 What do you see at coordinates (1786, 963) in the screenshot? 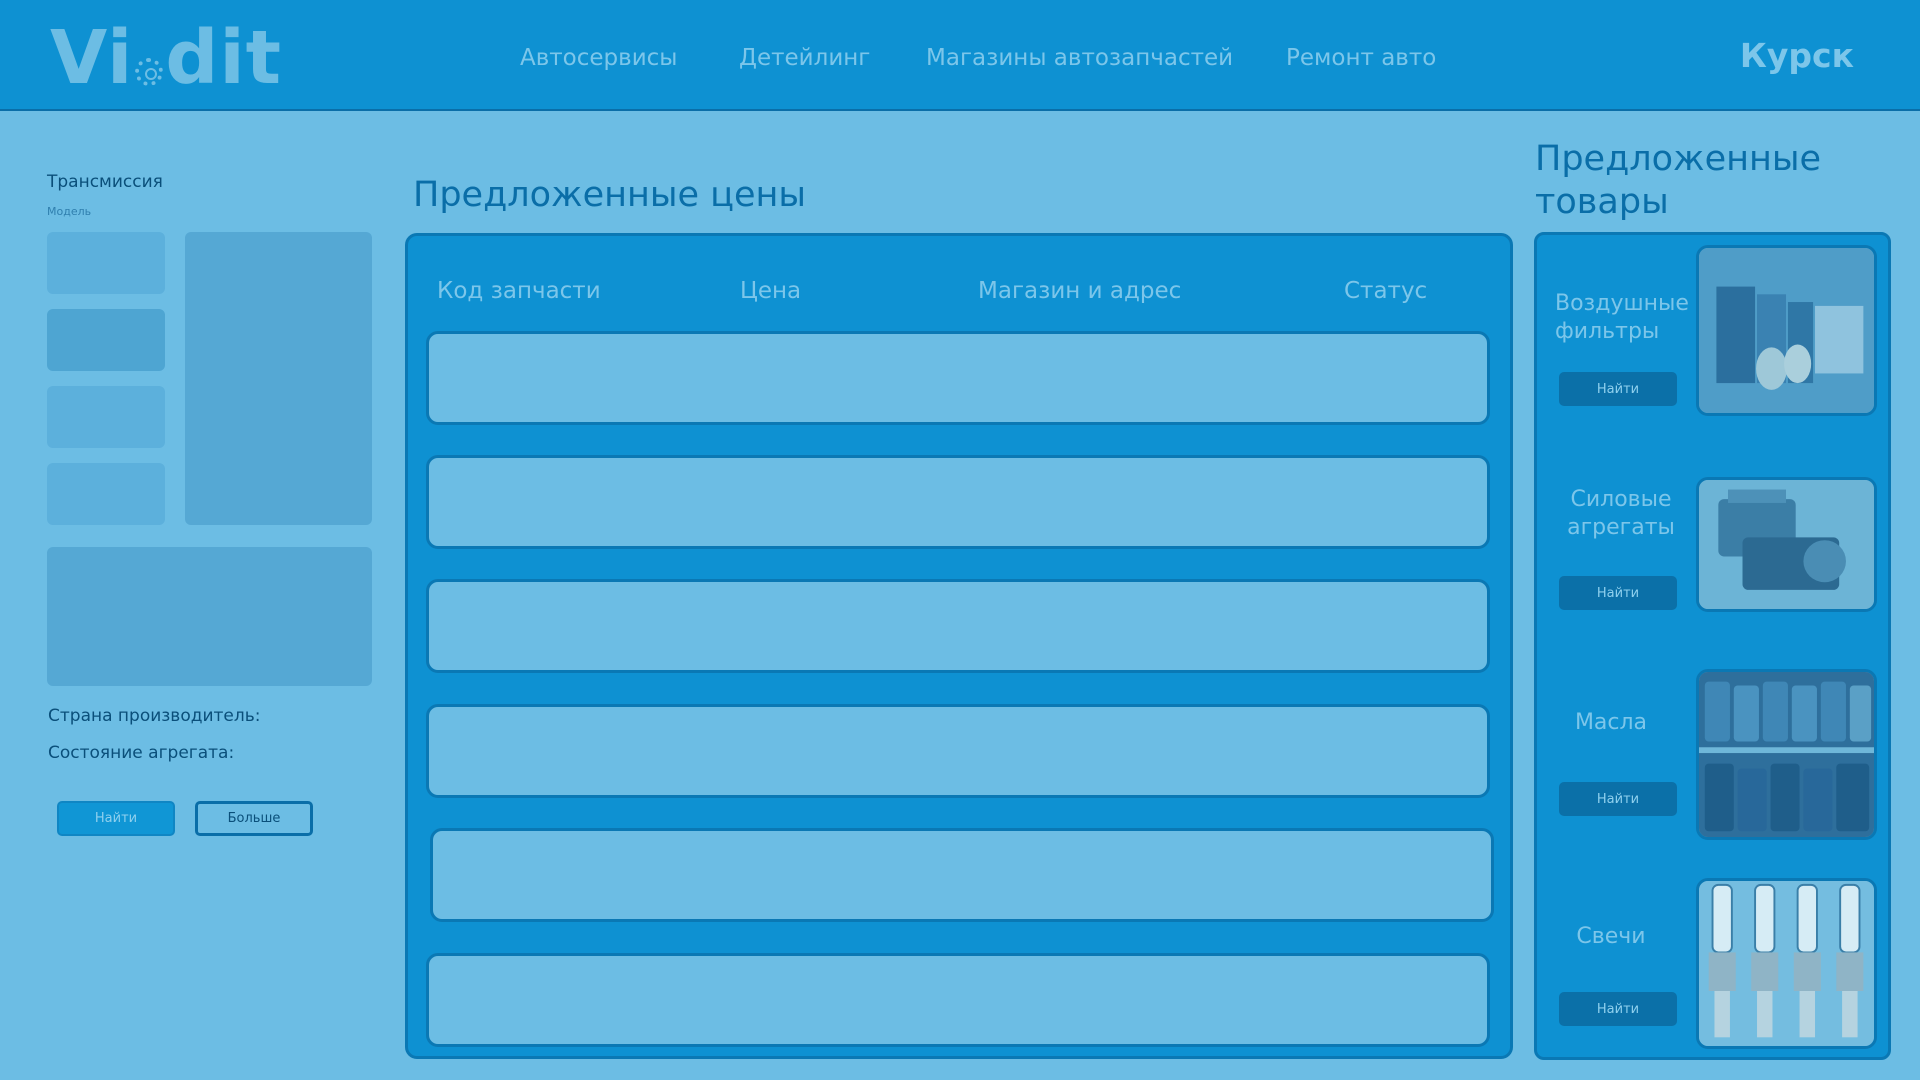
I see `spark-plugs-image` at bounding box center [1786, 963].